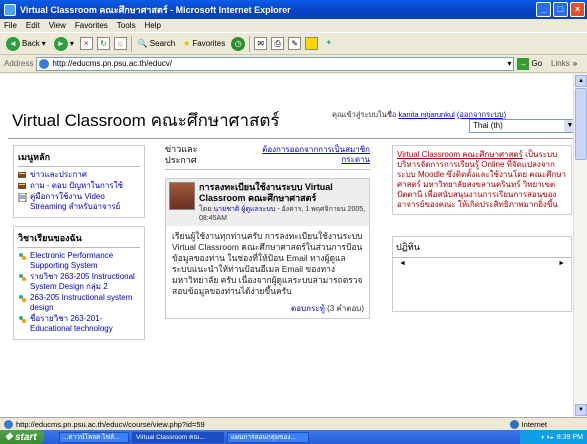 The width and height of the screenshot is (587, 444). Describe the element at coordinates (60, 43) in the screenshot. I see `forward-arrow-icon: ►` at that location.